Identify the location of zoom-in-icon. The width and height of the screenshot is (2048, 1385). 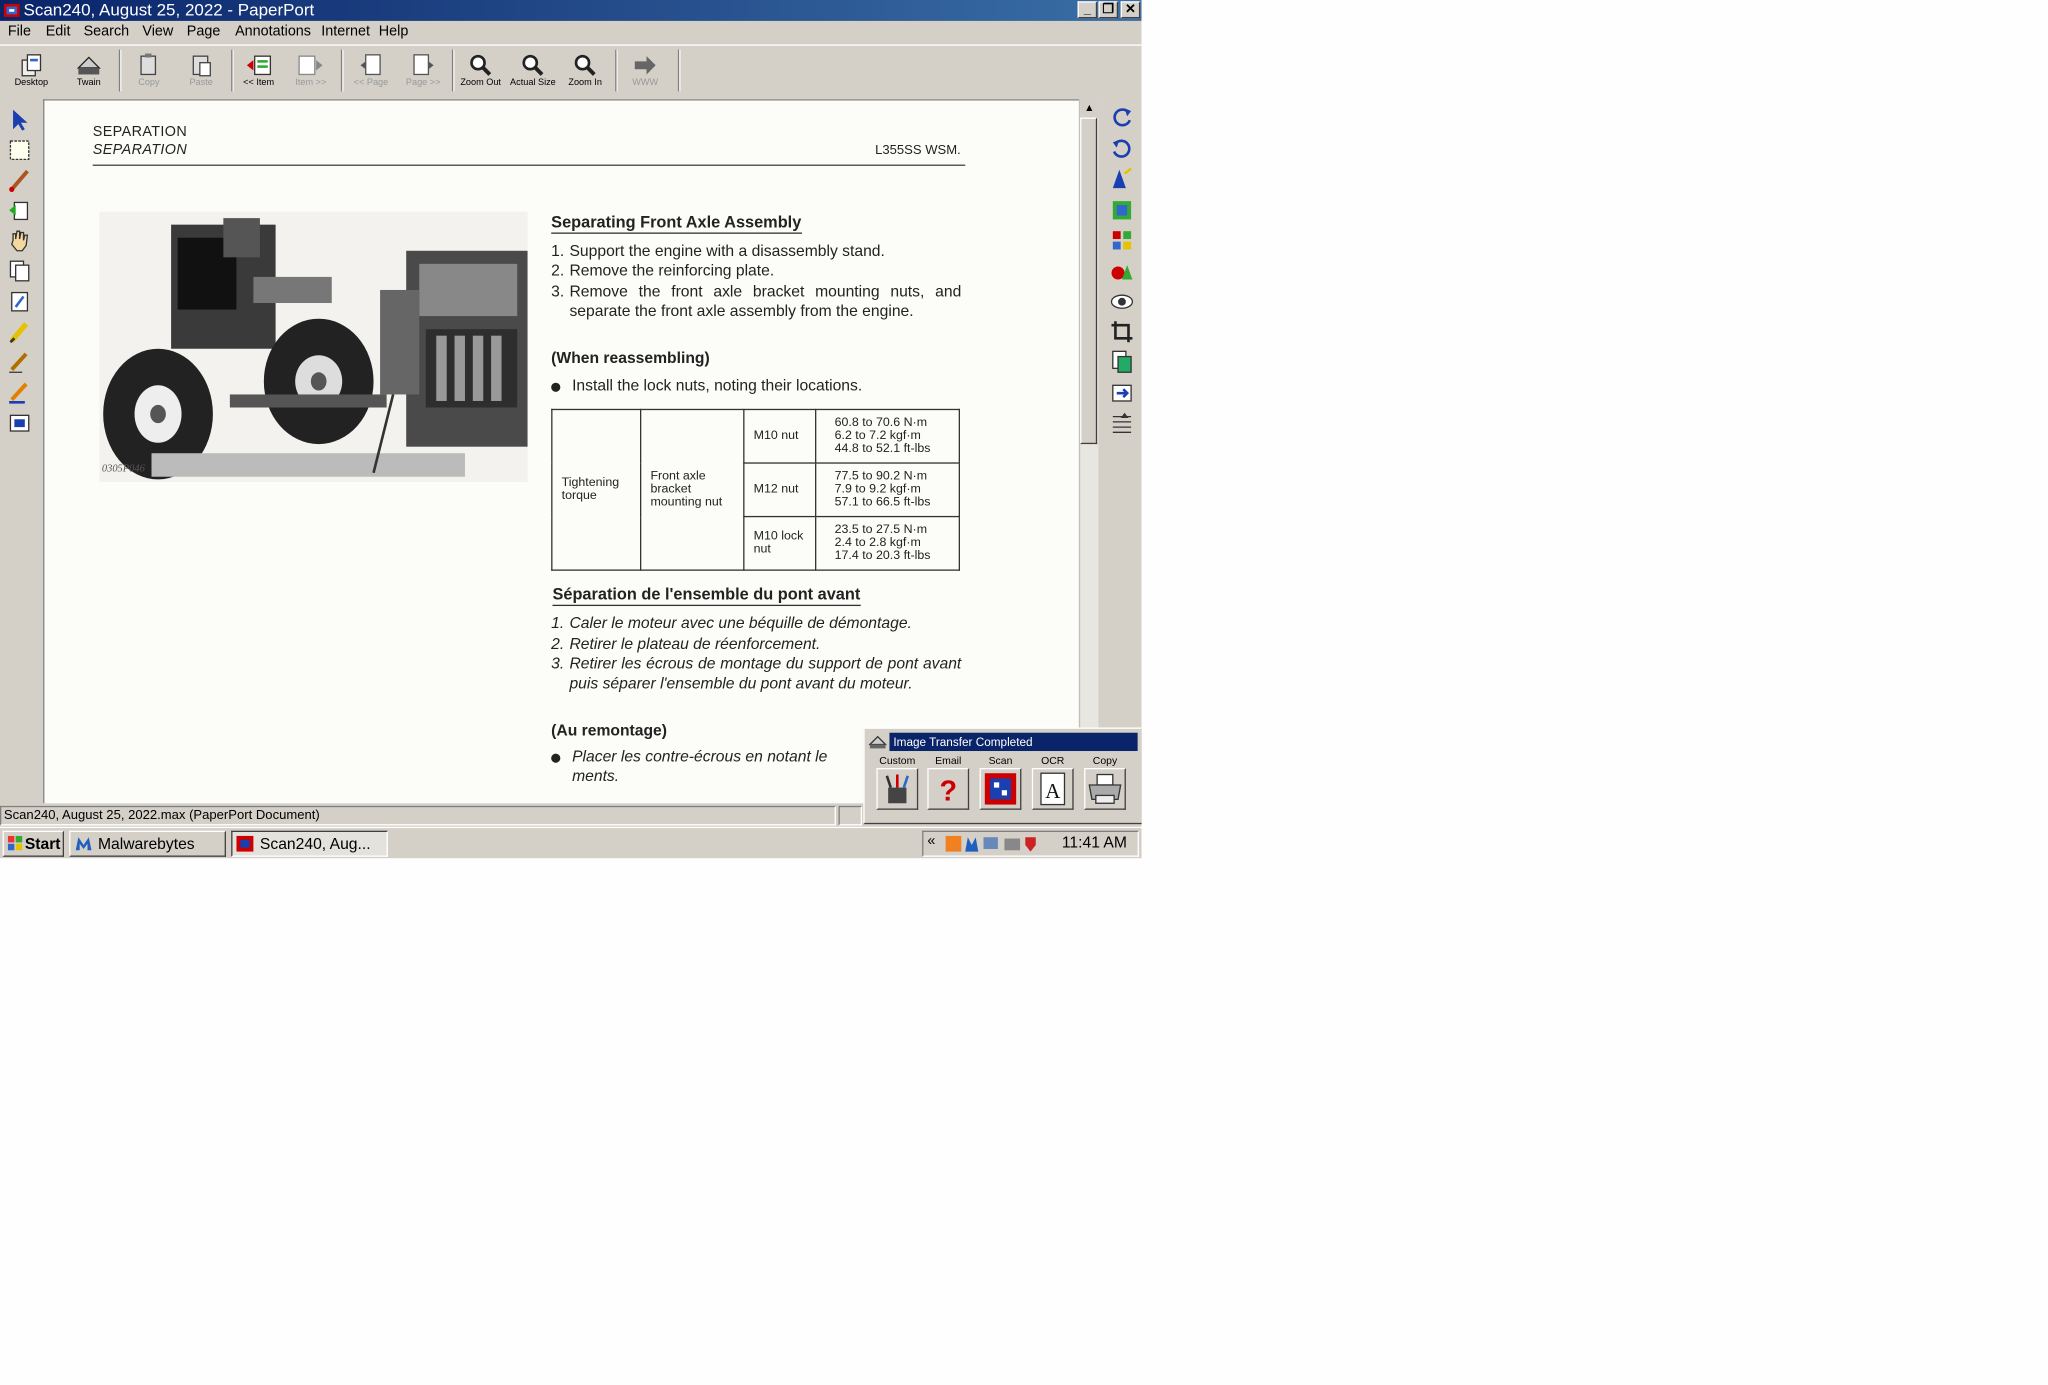
(585, 65).